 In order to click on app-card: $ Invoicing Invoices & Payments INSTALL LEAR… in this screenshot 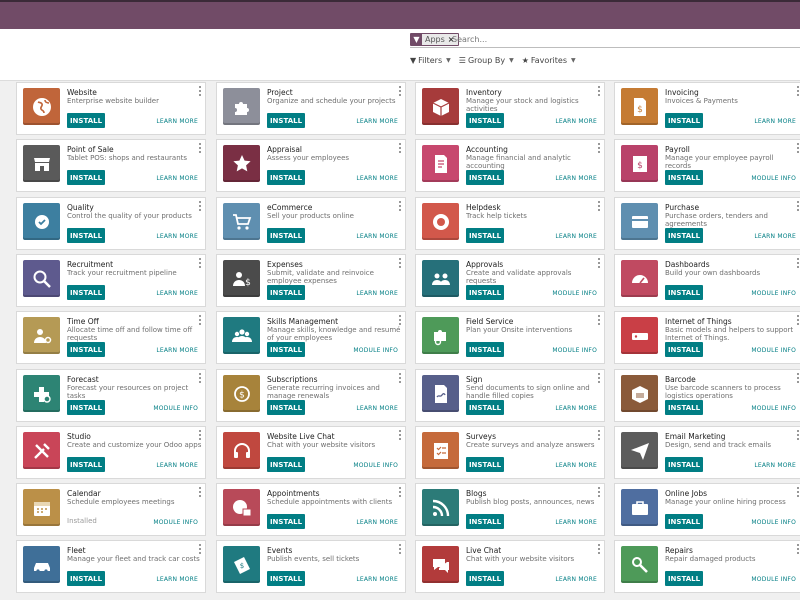, I will do `click(707, 108)`.